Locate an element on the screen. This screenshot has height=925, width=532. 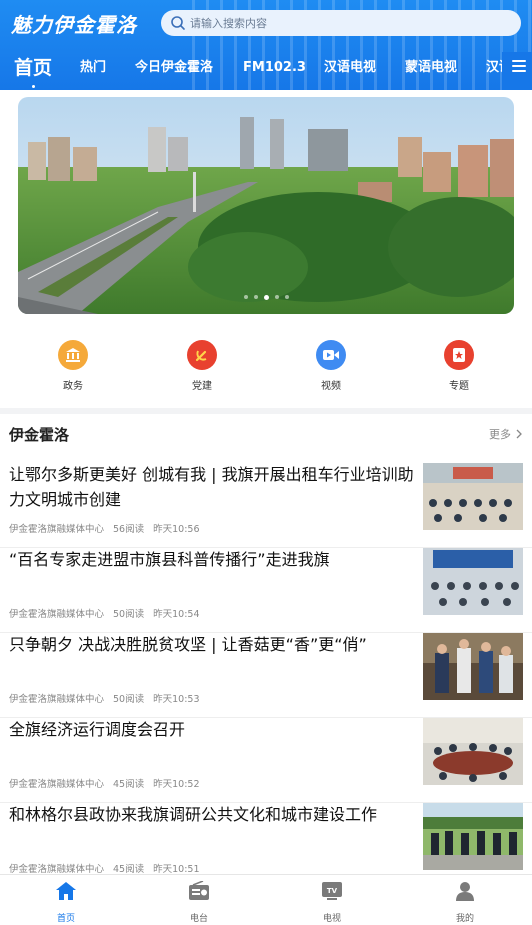
news-title: 让鄂尔多斯更美好 创城有我 | 我旗开展出租车行业培训助力文明城市创建 is located at coordinates (211, 487).